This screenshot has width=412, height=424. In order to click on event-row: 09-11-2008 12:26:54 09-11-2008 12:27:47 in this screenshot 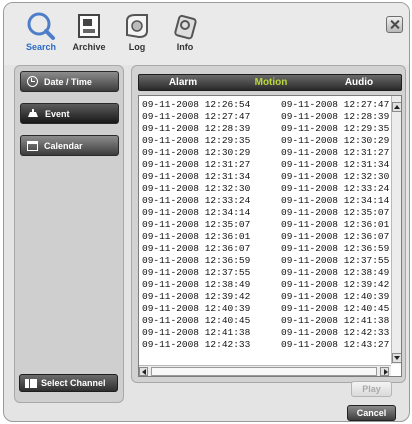, I will do `click(264, 105)`.